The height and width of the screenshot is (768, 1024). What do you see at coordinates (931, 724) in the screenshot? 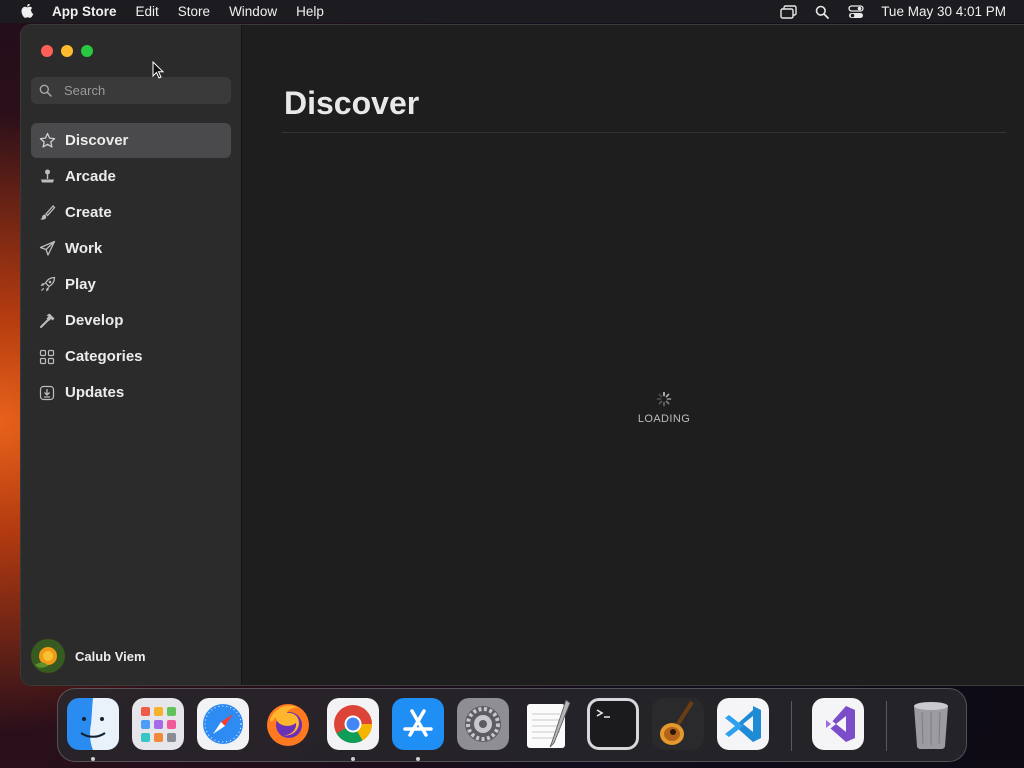
I see `trash-icon` at bounding box center [931, 724].